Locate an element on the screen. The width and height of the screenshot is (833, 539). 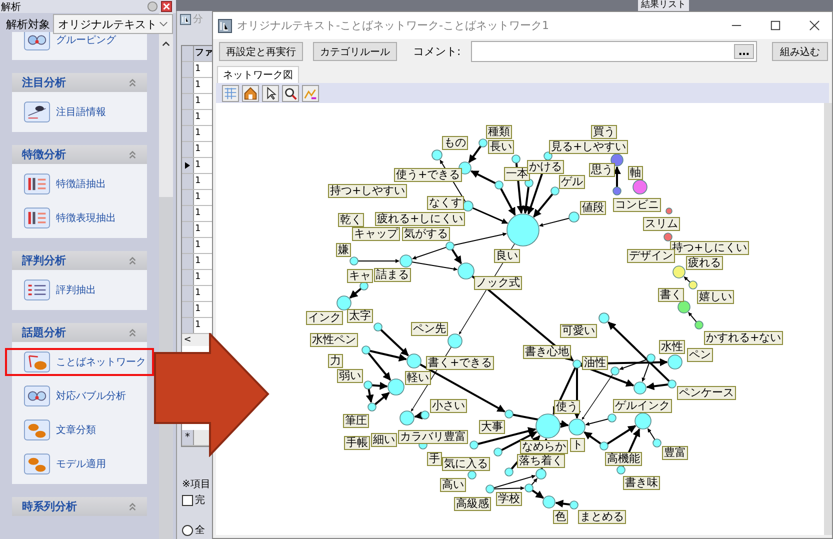
note-text: ※項目 is located at coordinates (197, 484).